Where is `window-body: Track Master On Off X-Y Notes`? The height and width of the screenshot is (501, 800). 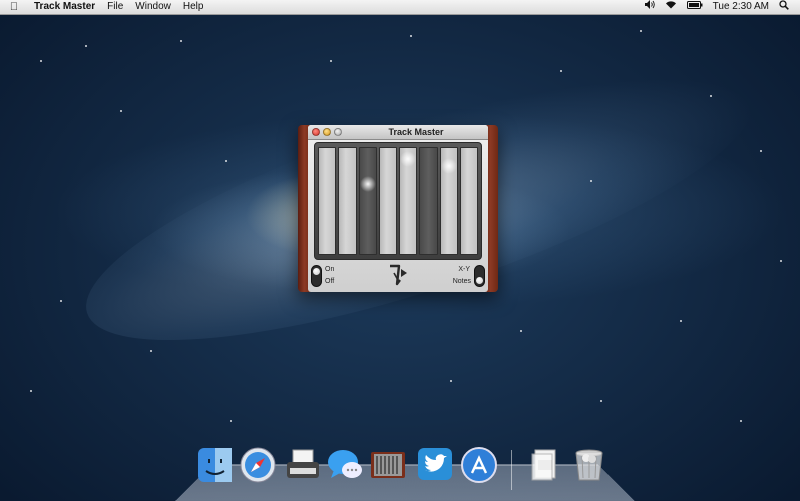
window-body: Track Master On Off X-Y Notes is located at coordinates (398, 208).